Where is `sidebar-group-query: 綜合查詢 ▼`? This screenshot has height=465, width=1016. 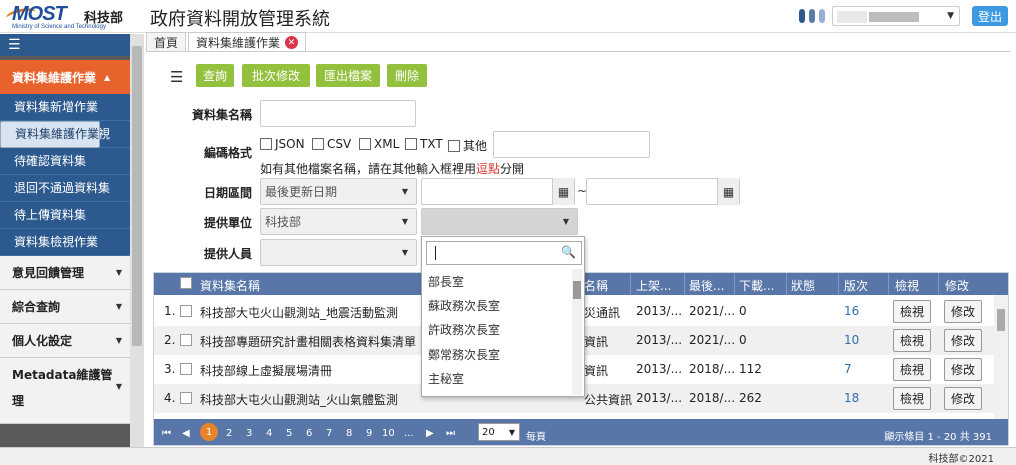
sidebar-group-query: 綜合查詢 ▼ is located at coordinates (65, 307).